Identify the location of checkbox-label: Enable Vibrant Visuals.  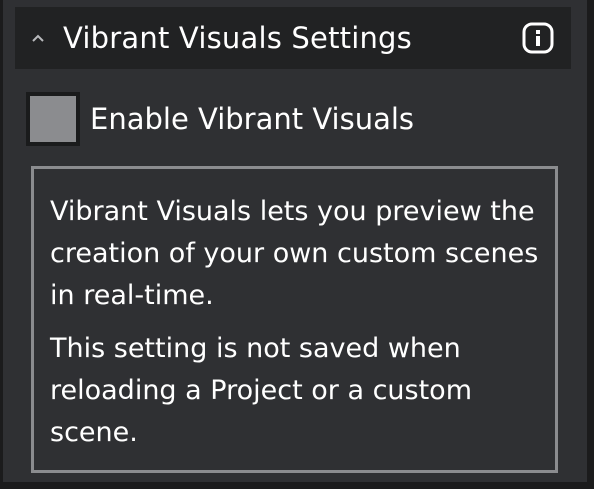
(252, 118).